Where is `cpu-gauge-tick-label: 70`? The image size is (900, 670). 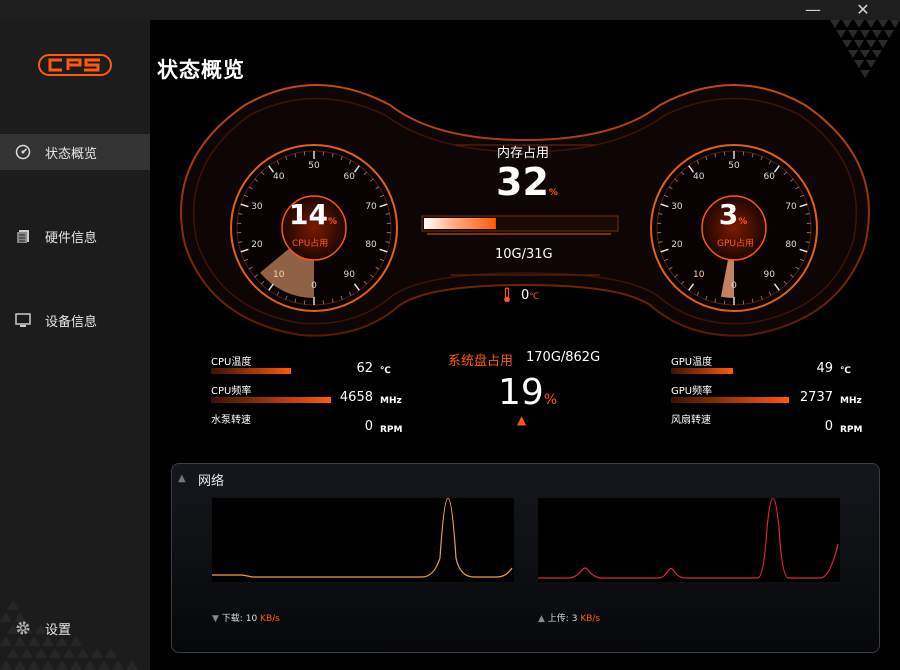 cpu-gauge-tick-label: 70 is located at coordinates (371, 207).